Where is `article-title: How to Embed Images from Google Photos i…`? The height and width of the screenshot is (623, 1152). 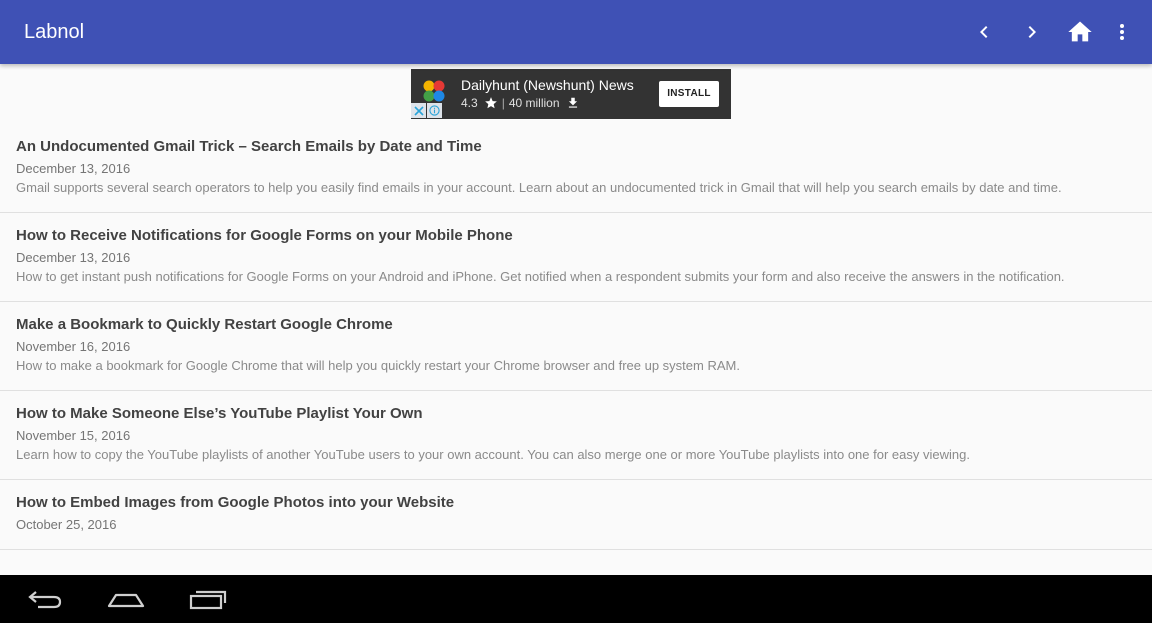
article-title: How to Embed Images from Google Photos i… is located at coordinates (235, 502).